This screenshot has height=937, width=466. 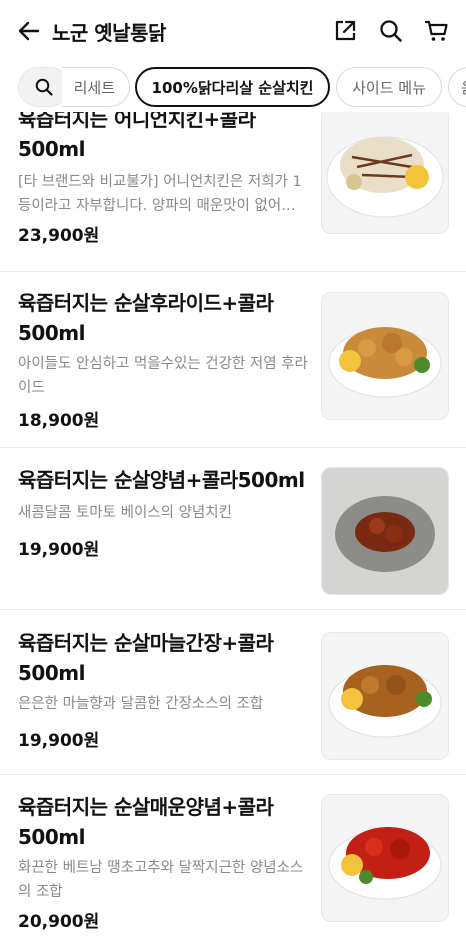 I want to click on menu-item-name: 육즙터지는 순살매운양념+콜라500ml, so click(x=146, y=822).